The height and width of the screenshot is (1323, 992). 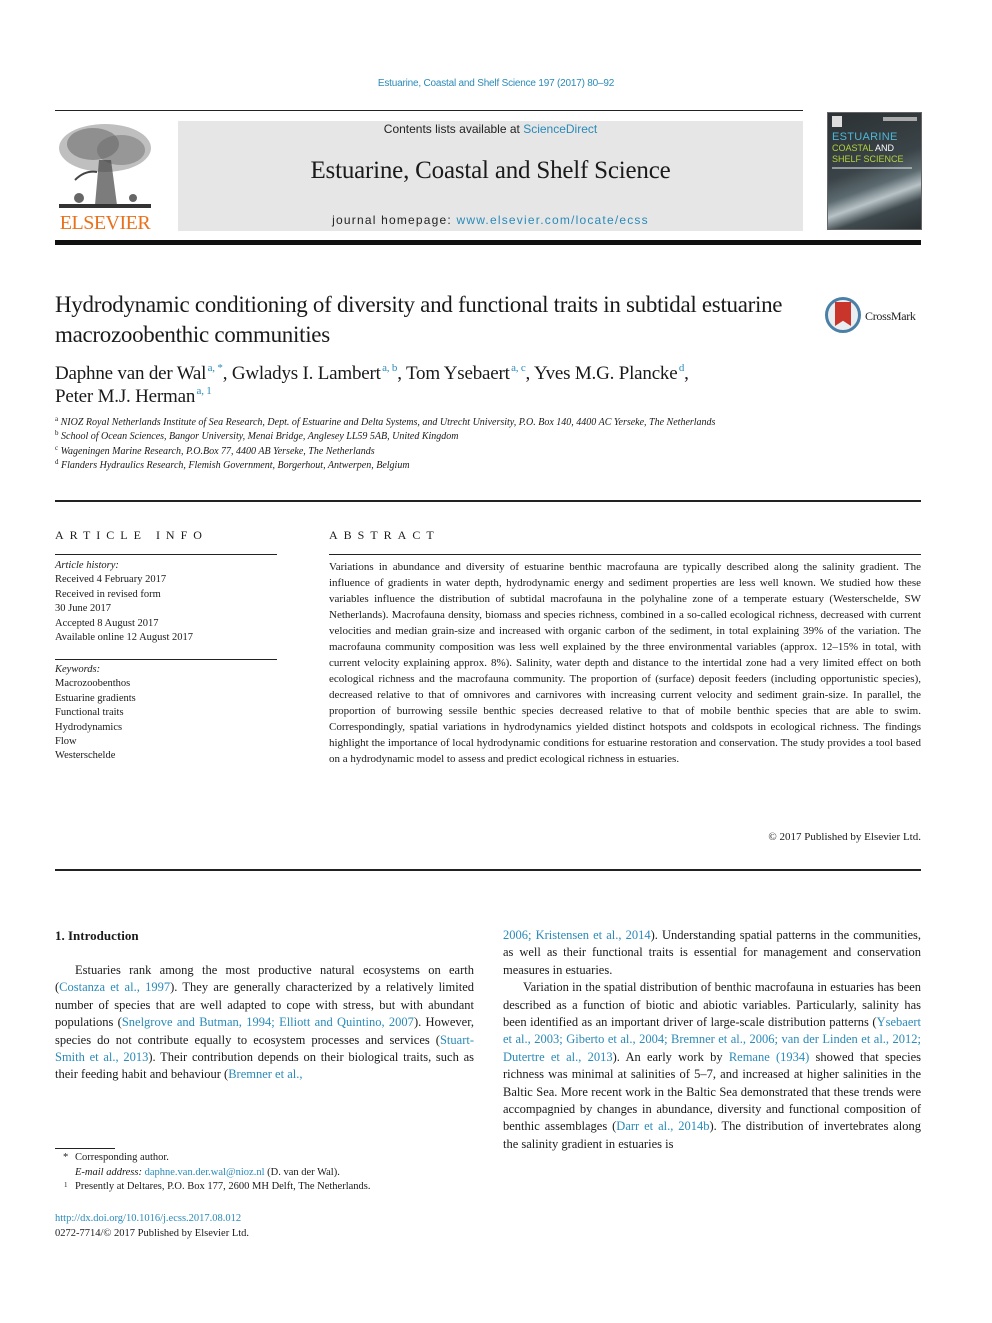 What do you see at coordinates (384, 535) in the screenshot?
I see `abstract-heading: ABSTRACT` at bounding box center [384, 535].